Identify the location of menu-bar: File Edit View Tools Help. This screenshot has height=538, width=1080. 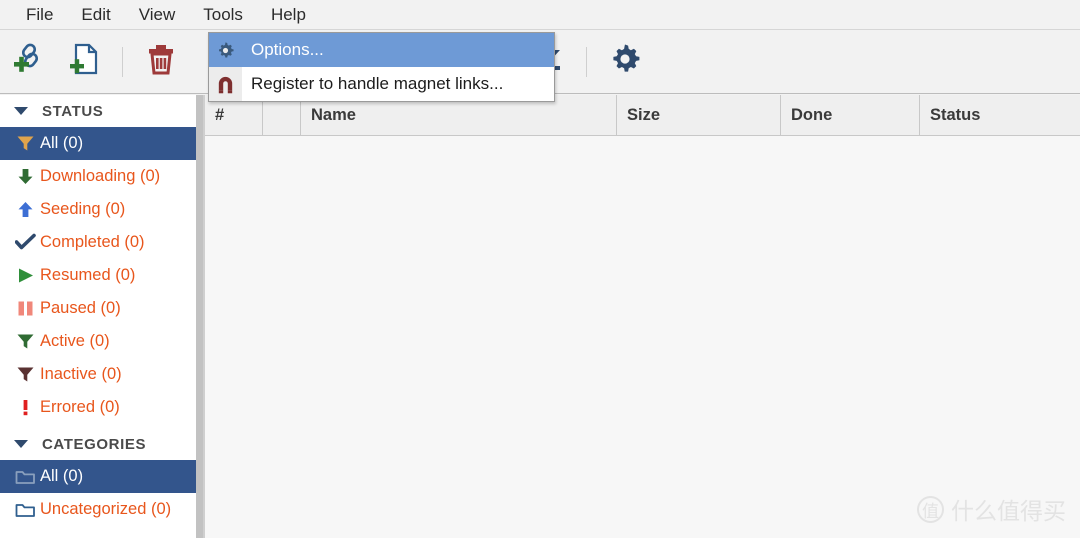
(540, 15).